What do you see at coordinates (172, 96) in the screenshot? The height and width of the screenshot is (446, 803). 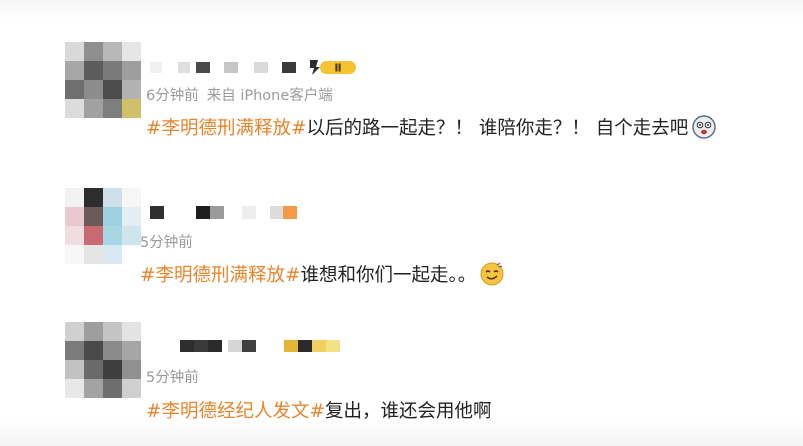 I see `timestamp: 6分钟前` at bounding box center [172, 96].